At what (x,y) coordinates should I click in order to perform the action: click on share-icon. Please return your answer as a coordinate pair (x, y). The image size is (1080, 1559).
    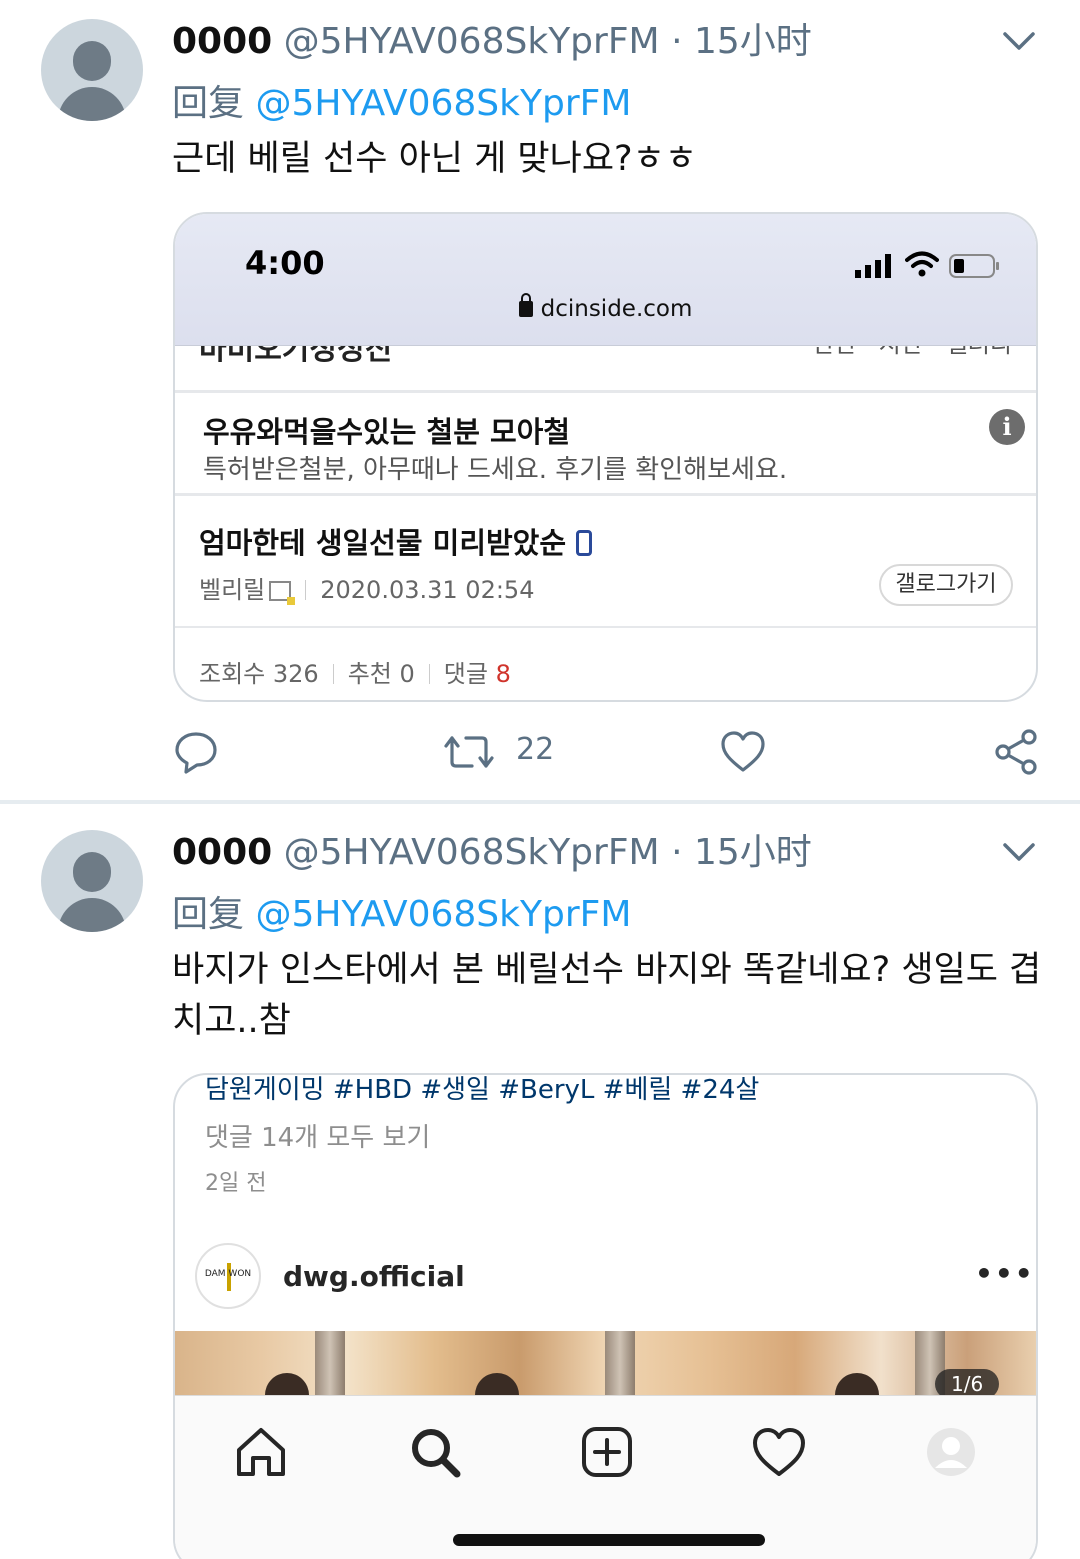
    Looking at the image, I should click on (1016, 752).